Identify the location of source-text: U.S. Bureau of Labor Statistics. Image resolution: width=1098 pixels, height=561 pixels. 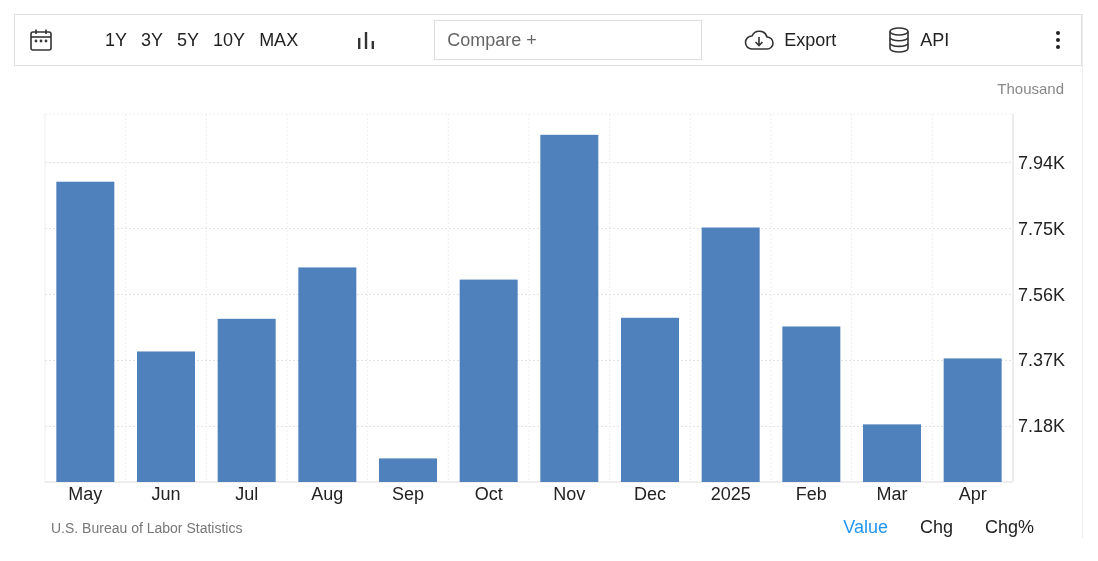
(147, 527).